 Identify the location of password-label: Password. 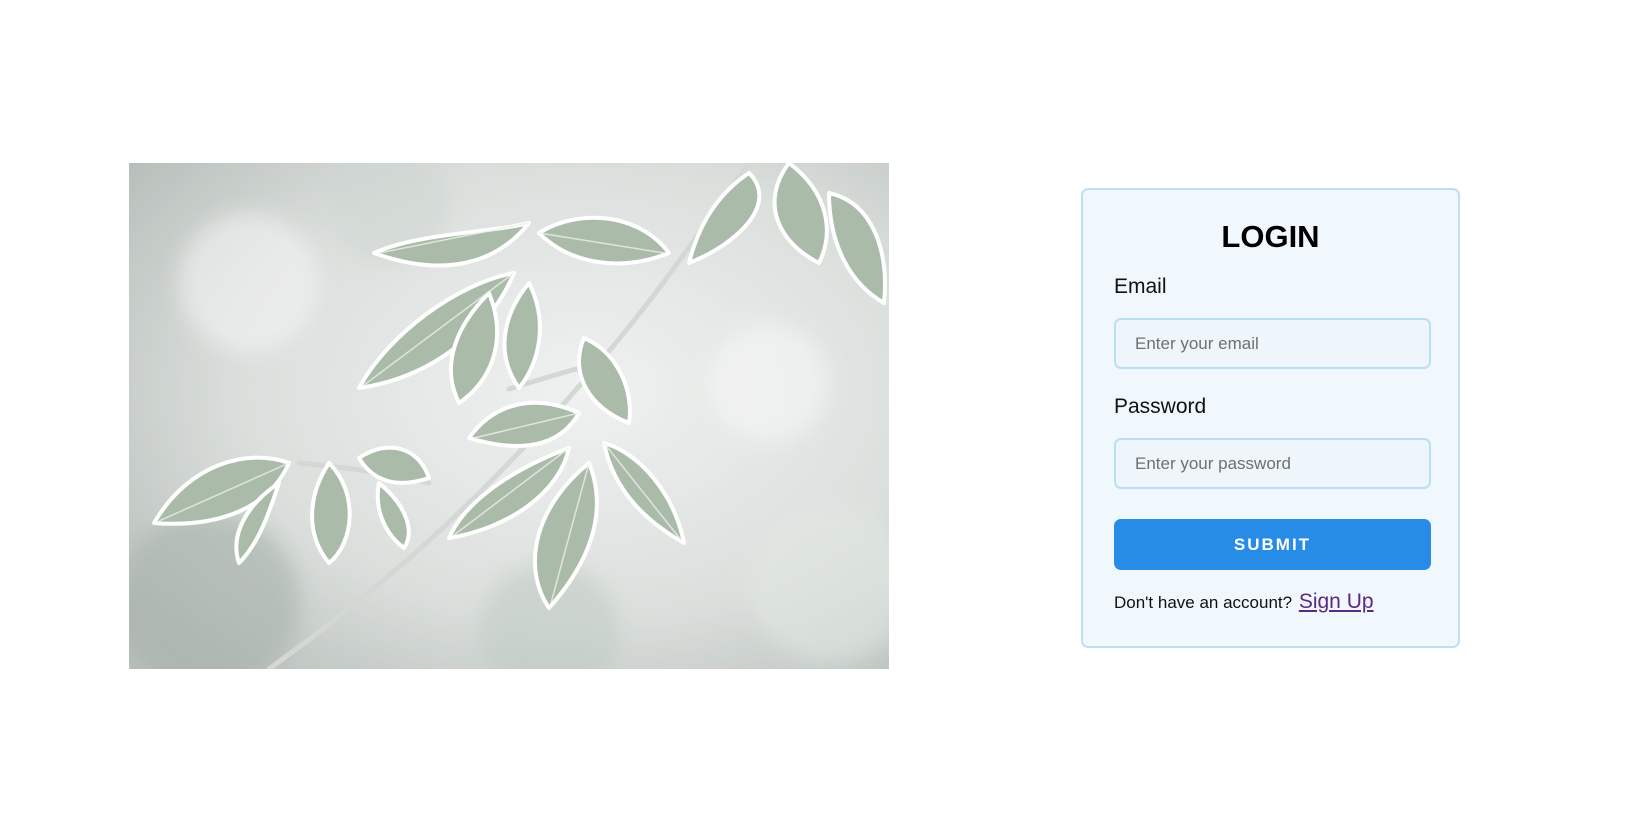
(1160, 406).